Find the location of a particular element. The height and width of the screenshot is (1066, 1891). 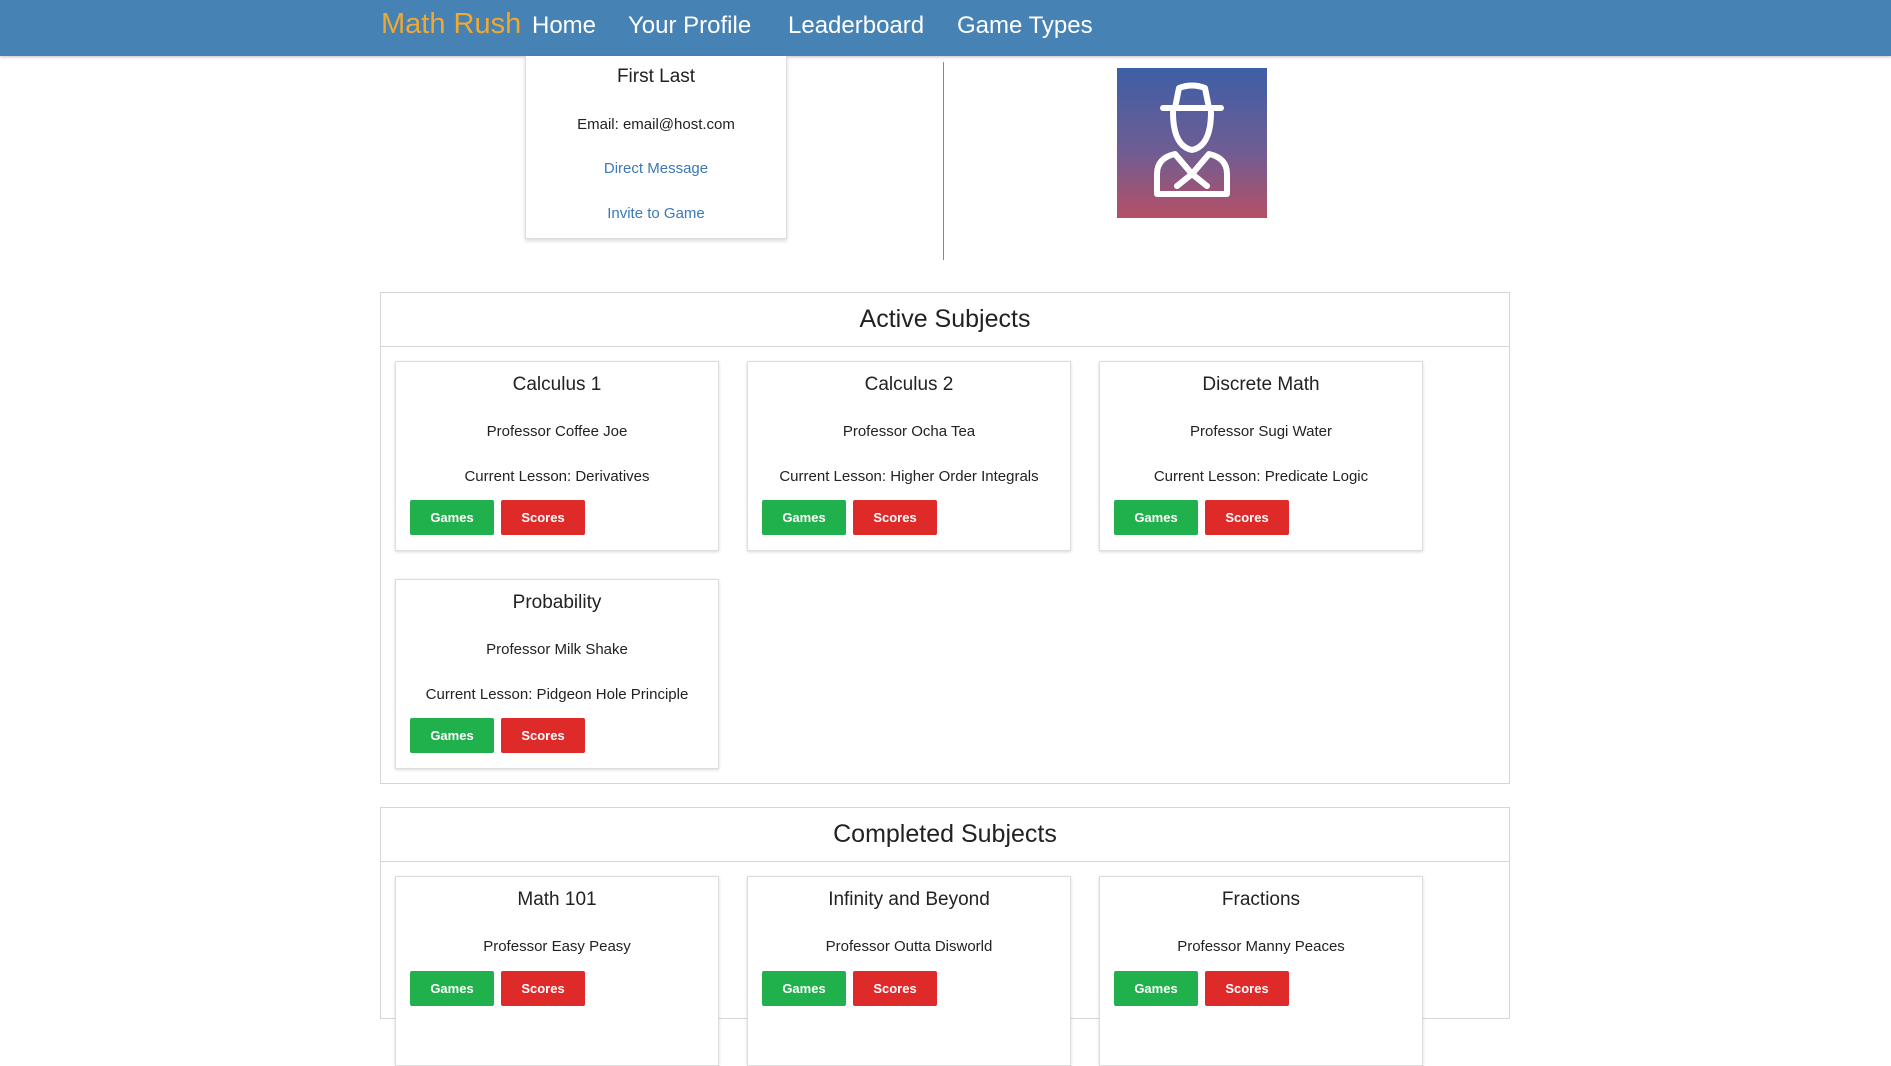

subject-professor: Professor Outta Disworld is located at coordinates (909, 946).